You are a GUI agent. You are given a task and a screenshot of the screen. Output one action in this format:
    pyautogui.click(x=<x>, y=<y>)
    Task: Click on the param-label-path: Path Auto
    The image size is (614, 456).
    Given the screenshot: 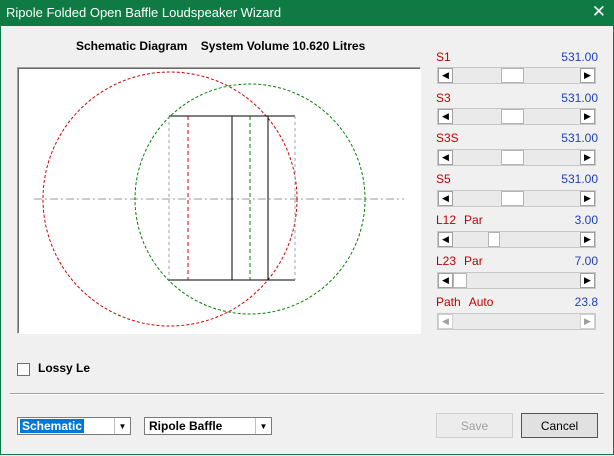 What is the action you would take?
    pyautogui.click(x=465, y=302)
    